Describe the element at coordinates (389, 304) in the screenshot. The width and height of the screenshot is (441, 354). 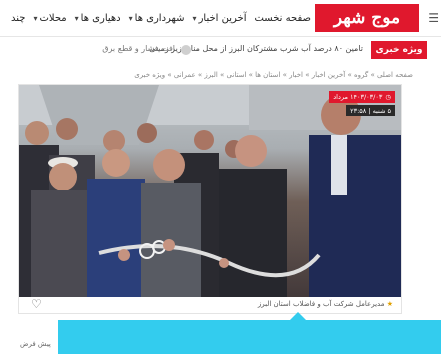
I see `tag-star-icon: ★` at that location.